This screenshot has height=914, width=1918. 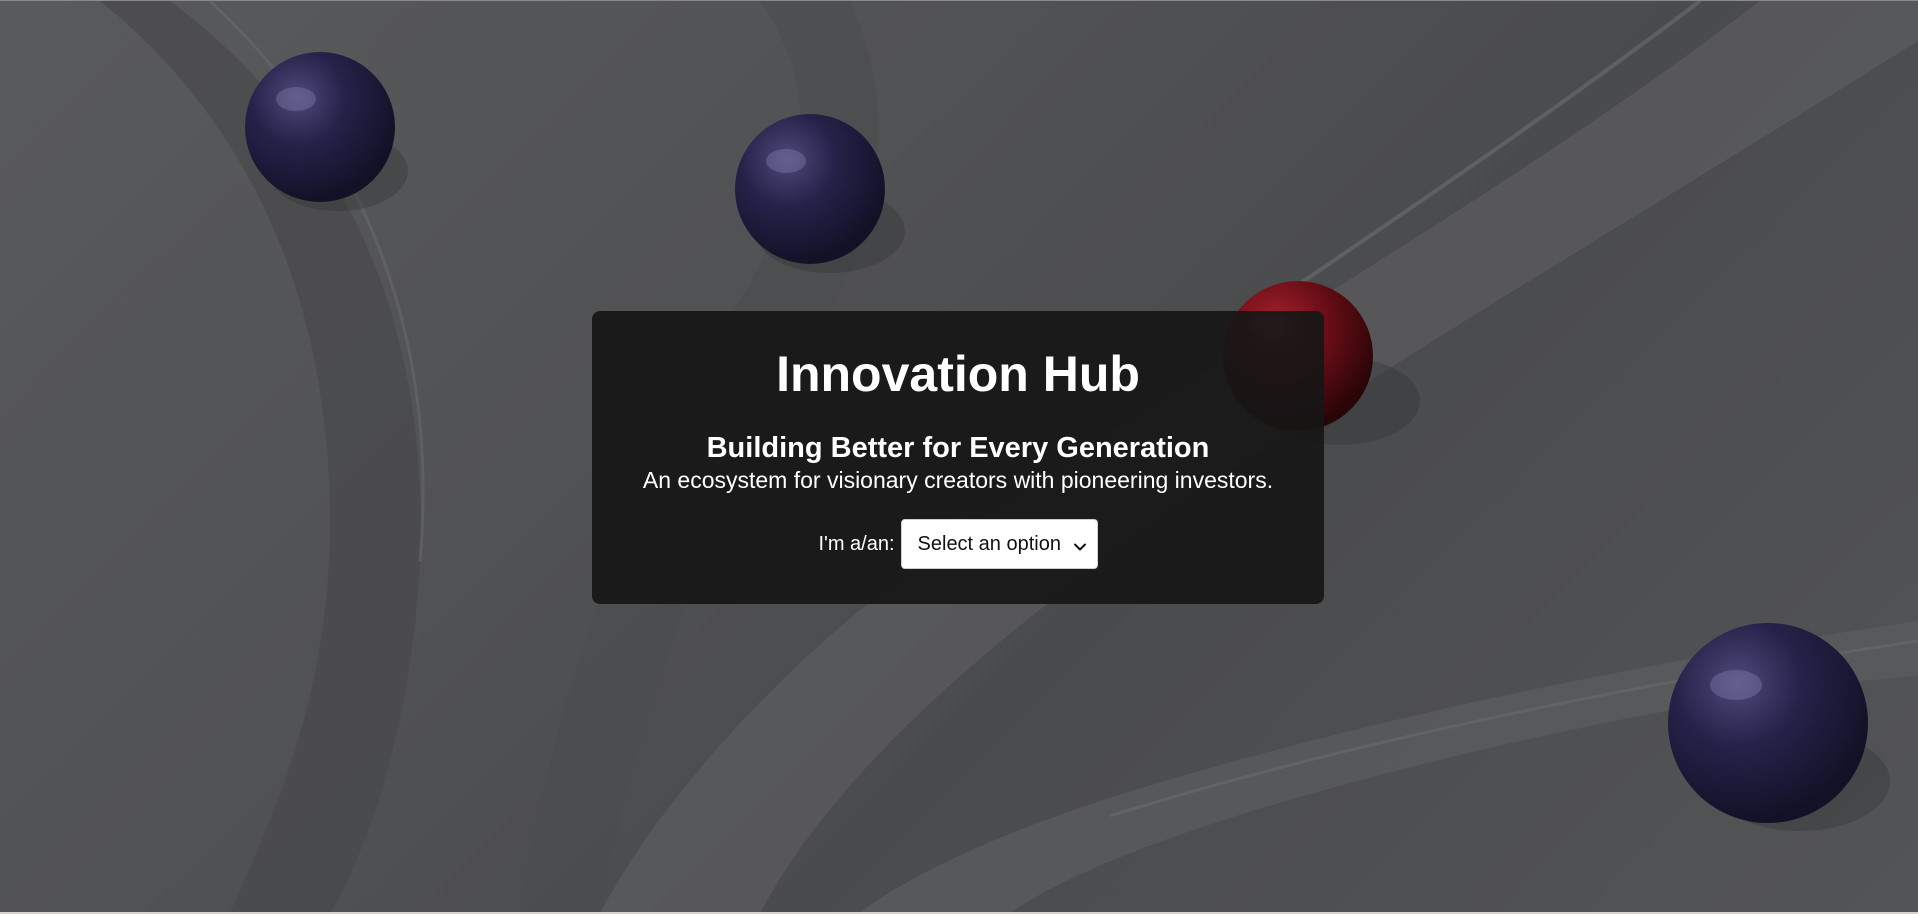 What do you see at coordinates (989, 543) in the screenshot?
I see `role-select-value: Select an option` at bounding box center [989, 543].